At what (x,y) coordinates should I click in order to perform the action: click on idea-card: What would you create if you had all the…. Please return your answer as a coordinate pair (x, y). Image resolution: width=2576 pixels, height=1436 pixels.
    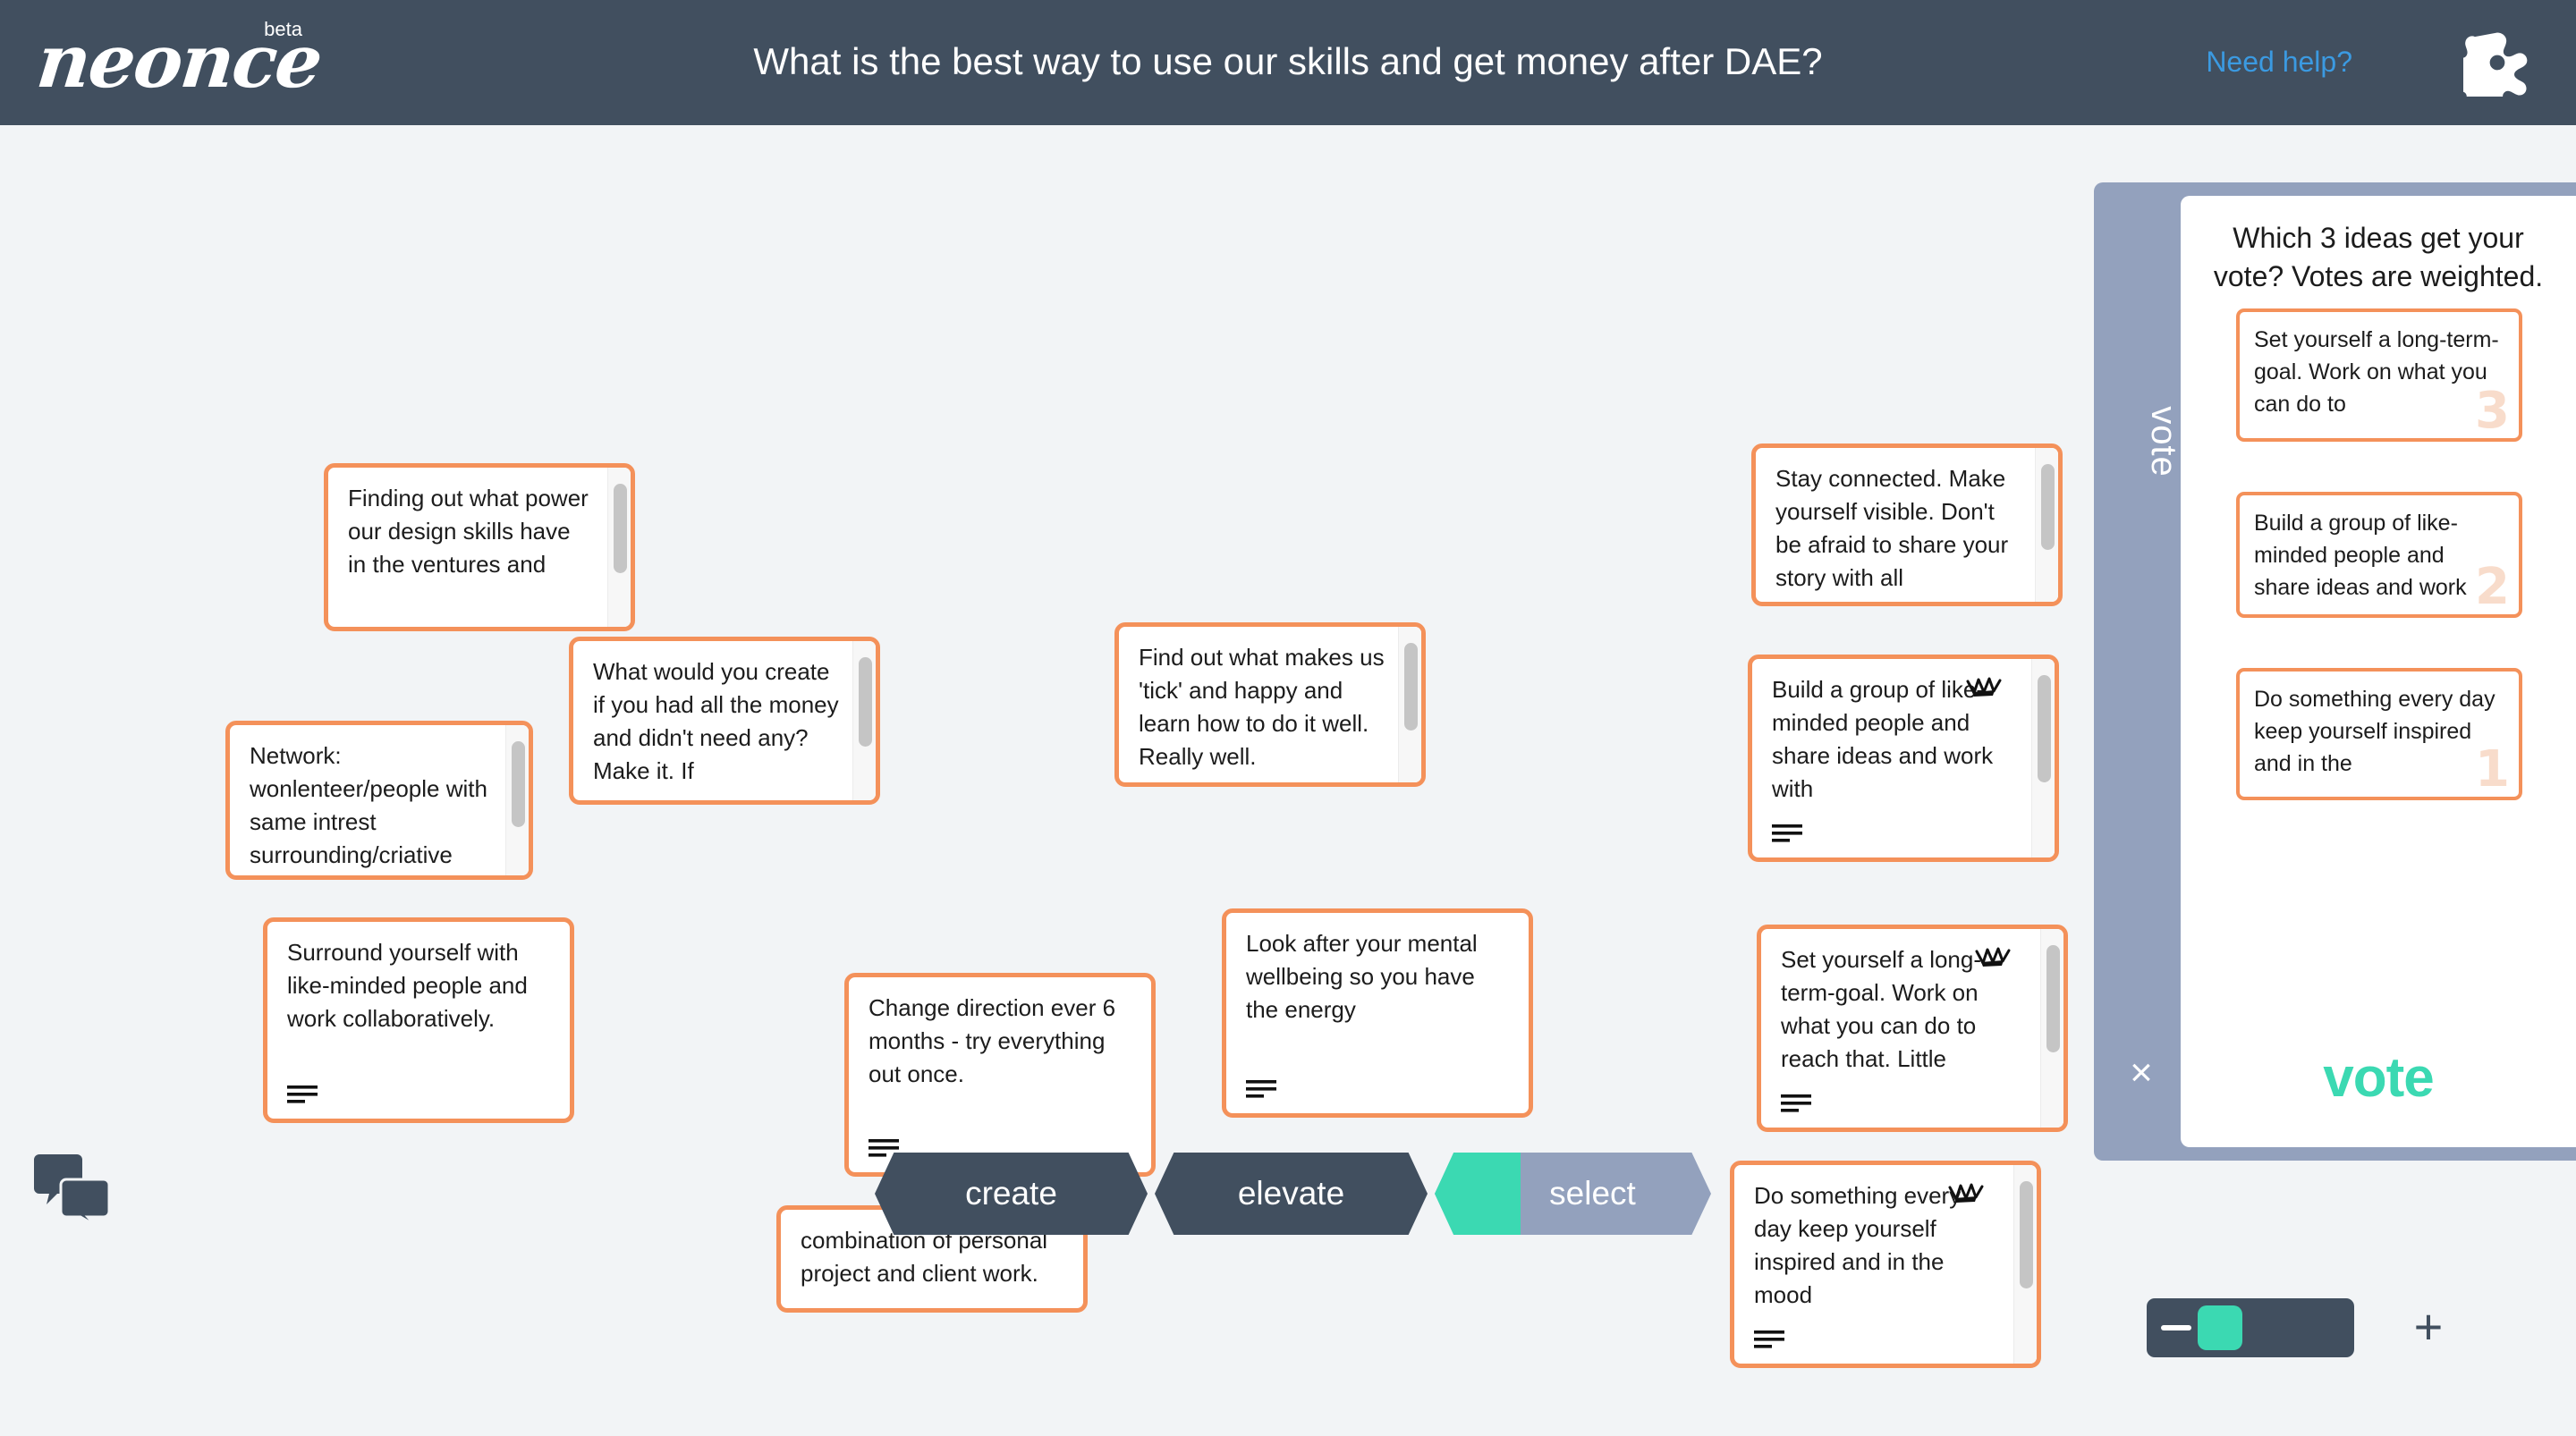
    Looking at the image, I should click on (724, 721).